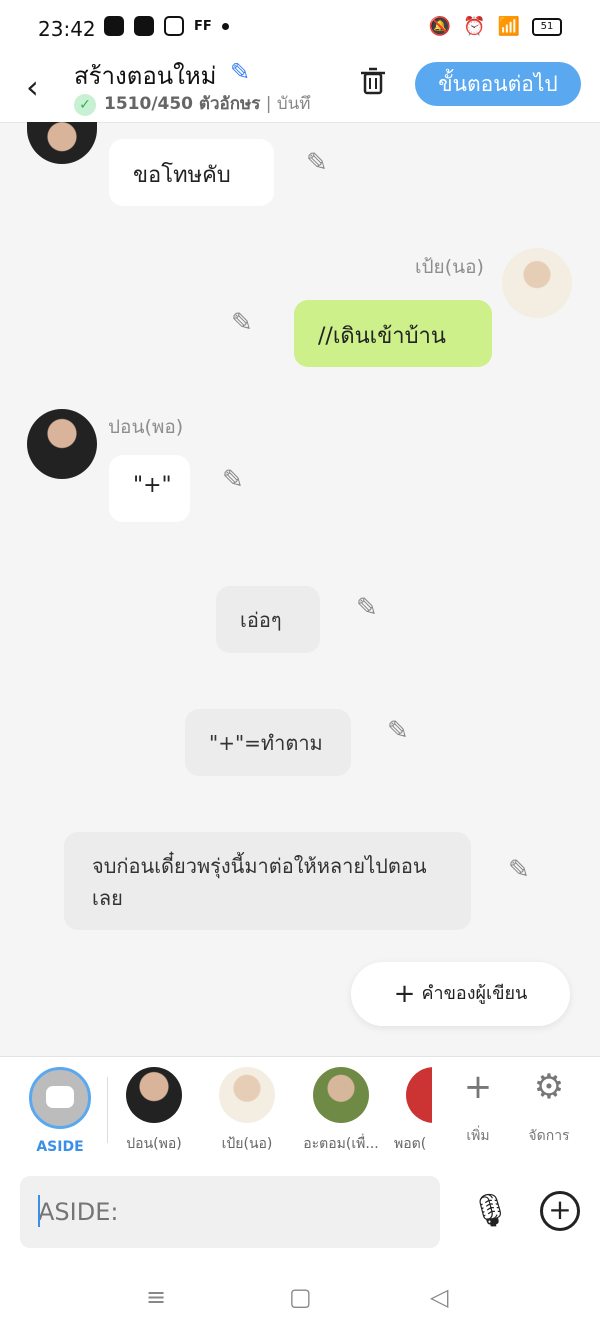 This screenshot has height=1333, width=600. Describe the element at coordinates (393, 333) in the screenshot. I see `message-bubble: //เดินเข้าบ้าน` at that location.